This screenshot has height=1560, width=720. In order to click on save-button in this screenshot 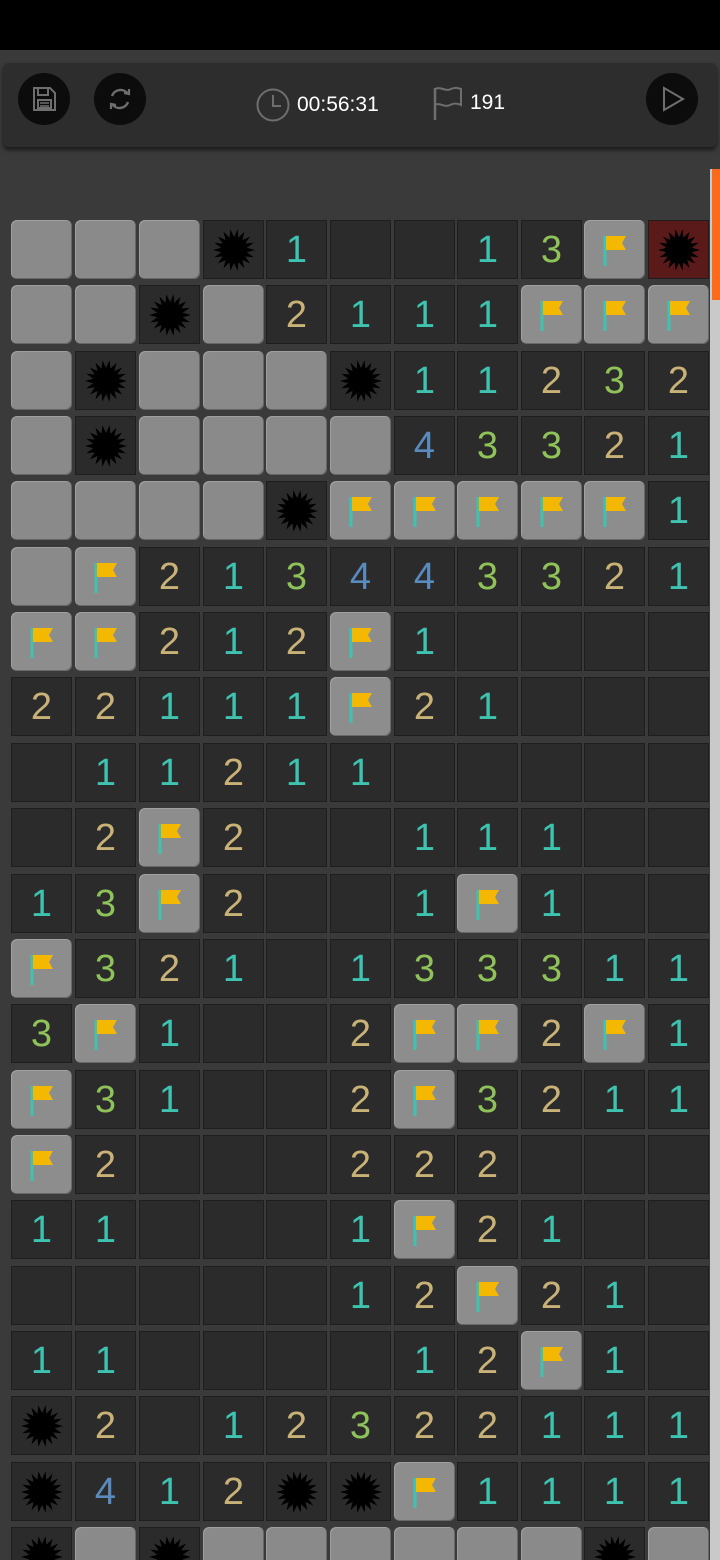, I will do `click(44, 99)`.